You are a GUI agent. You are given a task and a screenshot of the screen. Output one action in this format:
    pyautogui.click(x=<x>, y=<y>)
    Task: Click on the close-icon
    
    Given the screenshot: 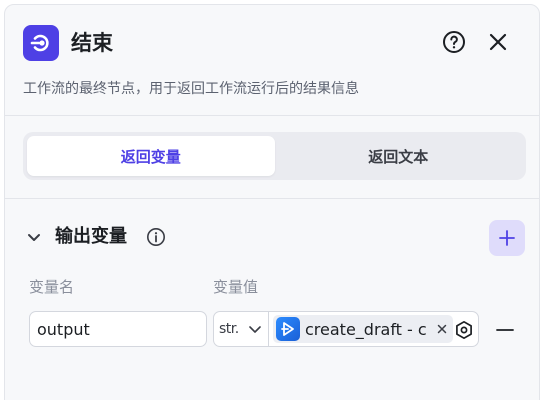 What is the action you would take?
    pyautogui.click(x=498, y=42)
    